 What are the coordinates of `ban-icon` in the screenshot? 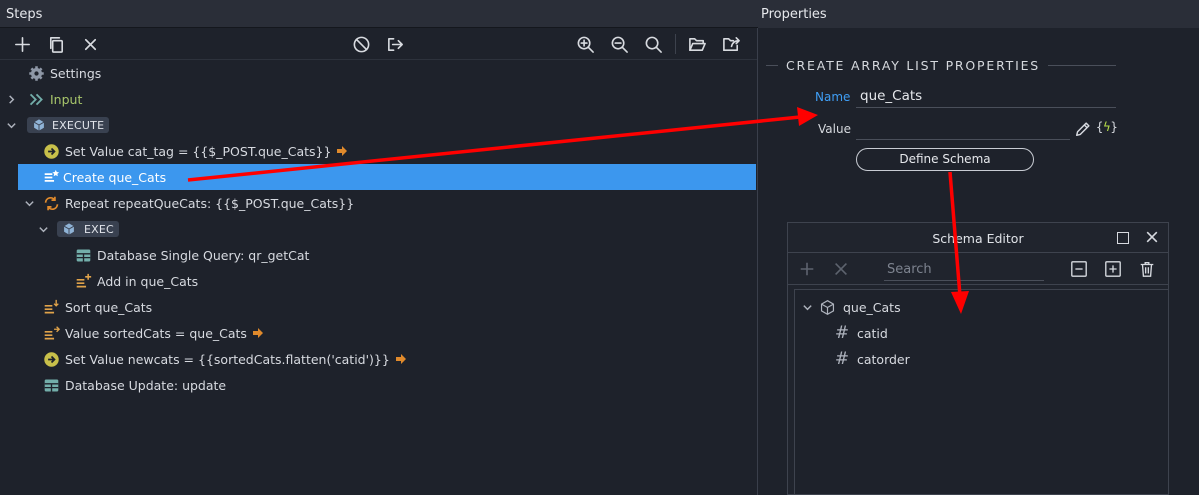 It's located at (361, 44).